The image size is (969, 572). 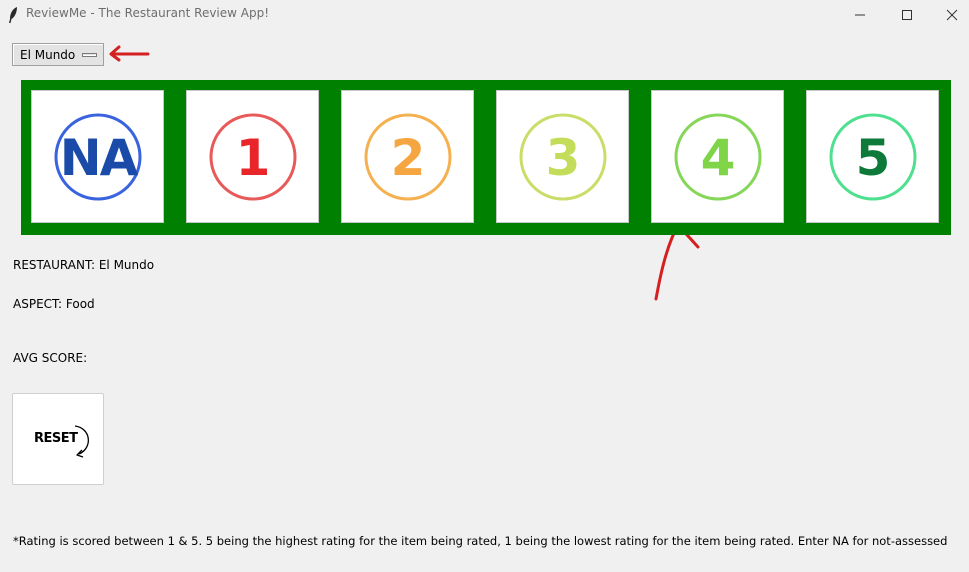 I want to click on rating-button-5: 5, so click(x=872, y=156).